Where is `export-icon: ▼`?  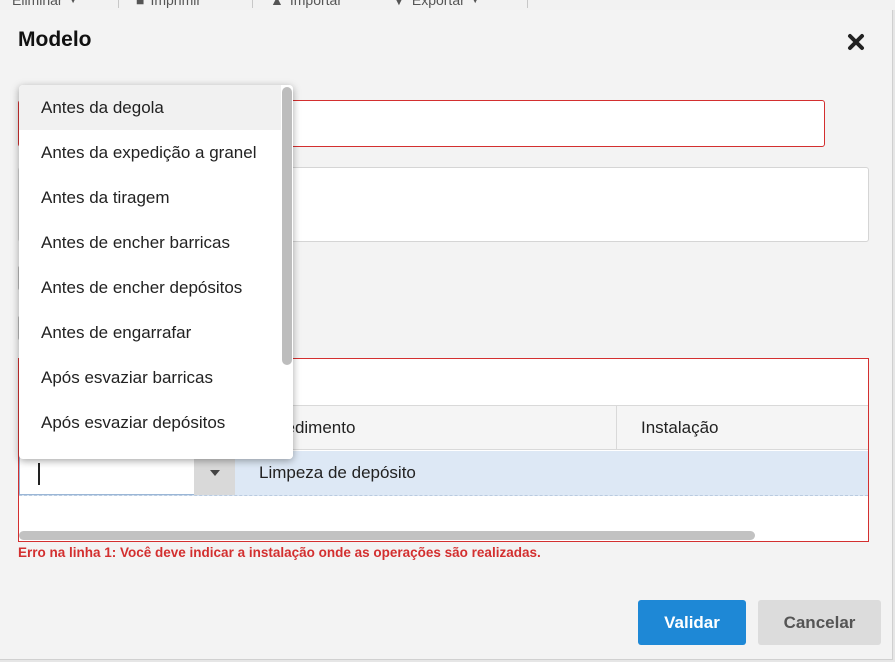 export-icon: ▼ is located at coordinates (399, 4).